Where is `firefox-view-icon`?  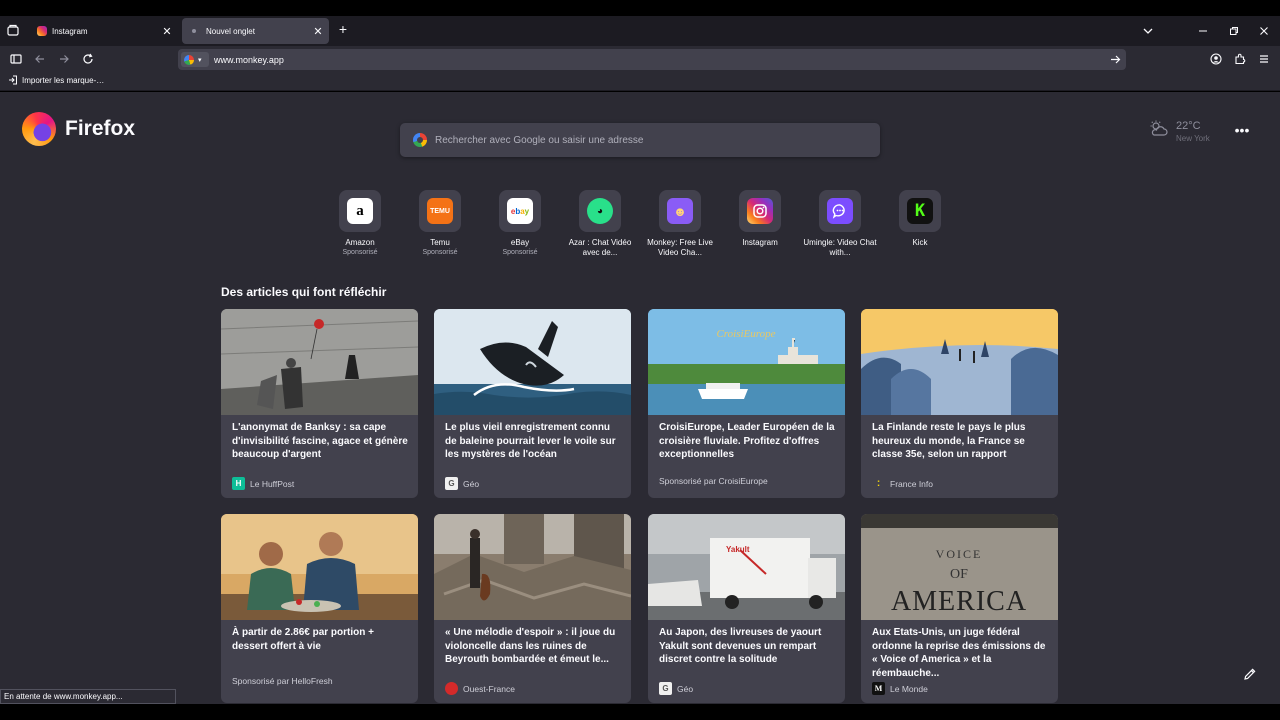 firefox-view-icon is located at coordinates (13, 31).